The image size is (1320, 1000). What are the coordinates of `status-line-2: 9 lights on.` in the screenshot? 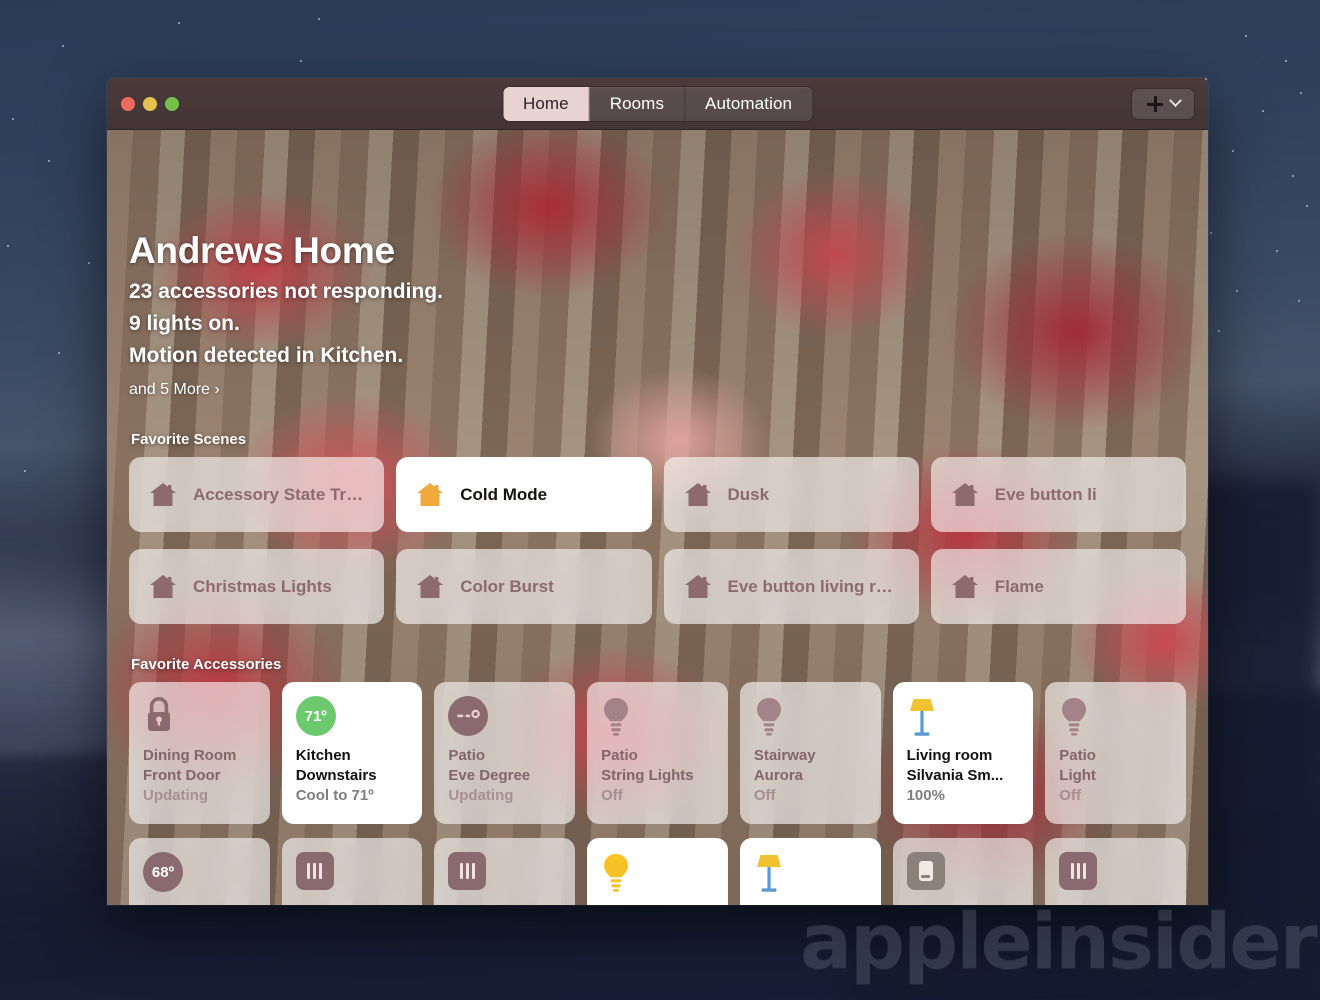 It's located at (184, 323).